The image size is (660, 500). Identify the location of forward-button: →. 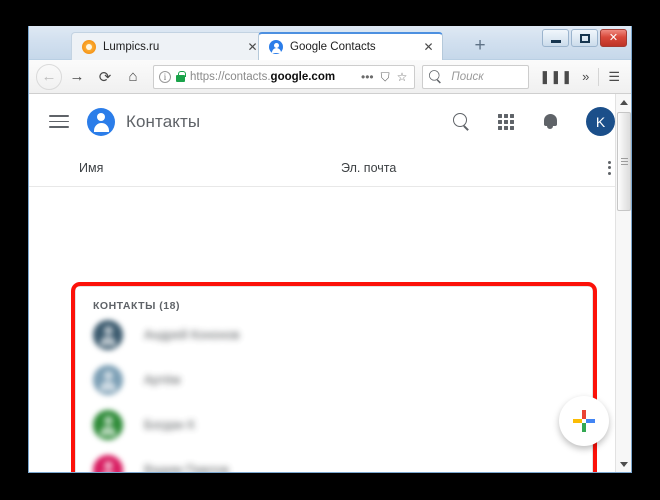
(77, 77).